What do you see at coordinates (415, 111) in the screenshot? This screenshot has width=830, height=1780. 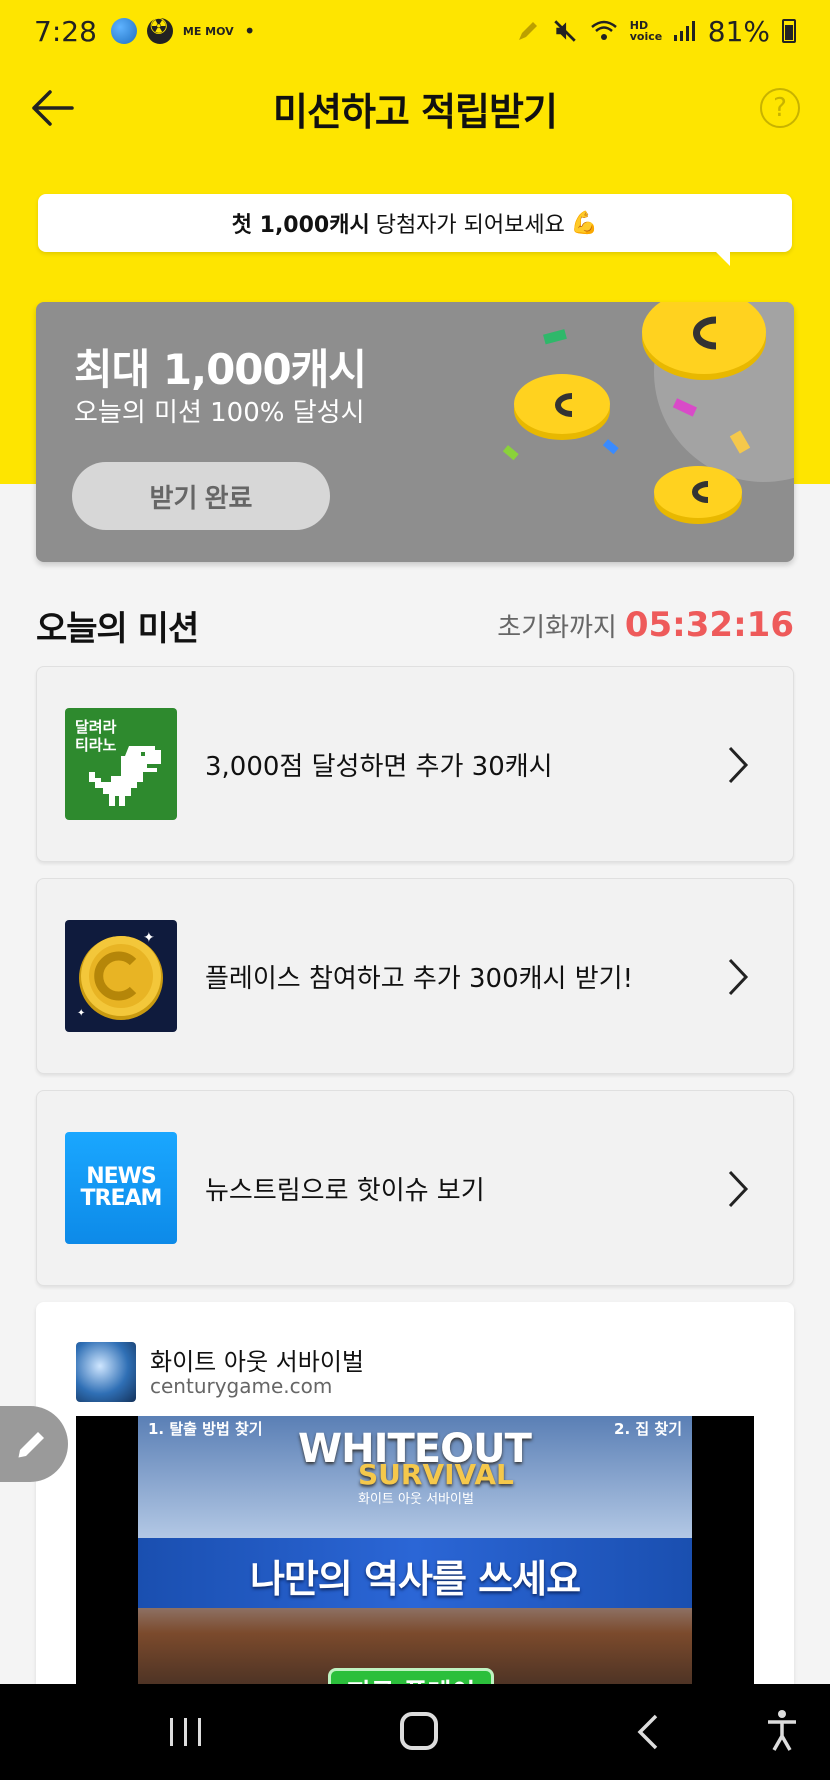 I see `page-title: 미션하고 적립받기` at bounding box center [415, 111].